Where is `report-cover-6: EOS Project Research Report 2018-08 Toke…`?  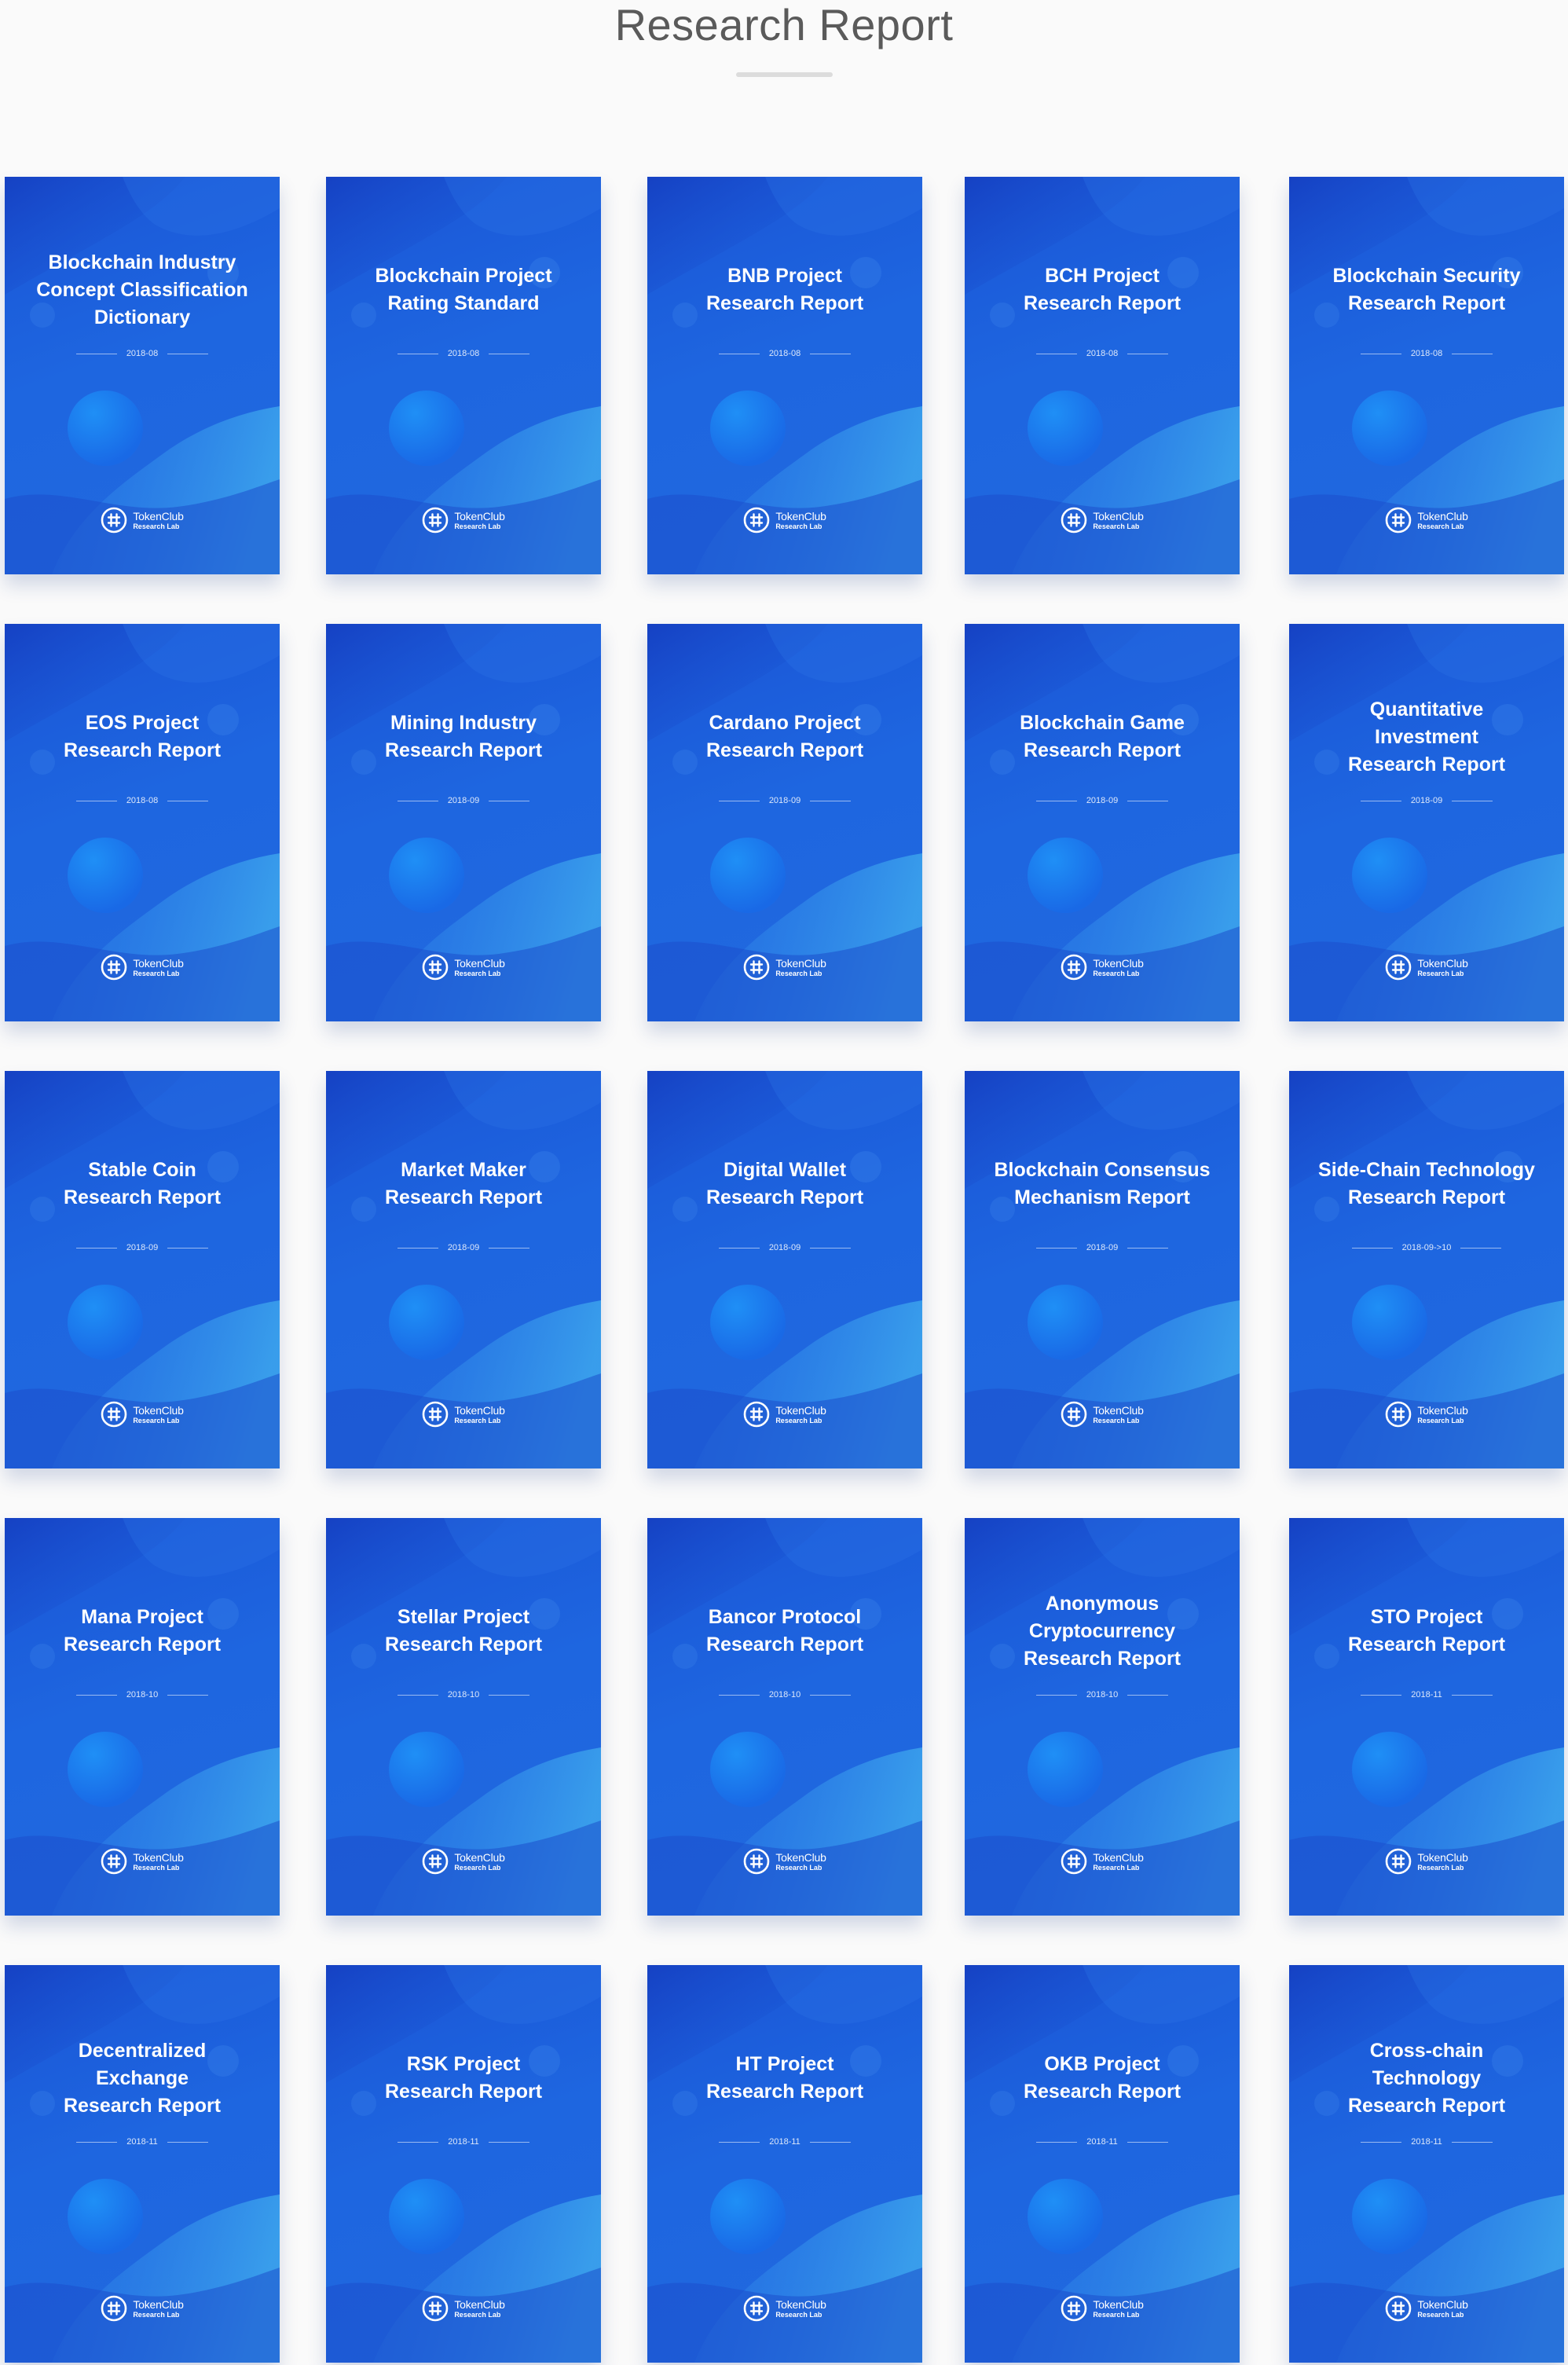 report-cover-6: EOS Project Research Report 2018-08 Toke… is located at coordinates (142, 822).